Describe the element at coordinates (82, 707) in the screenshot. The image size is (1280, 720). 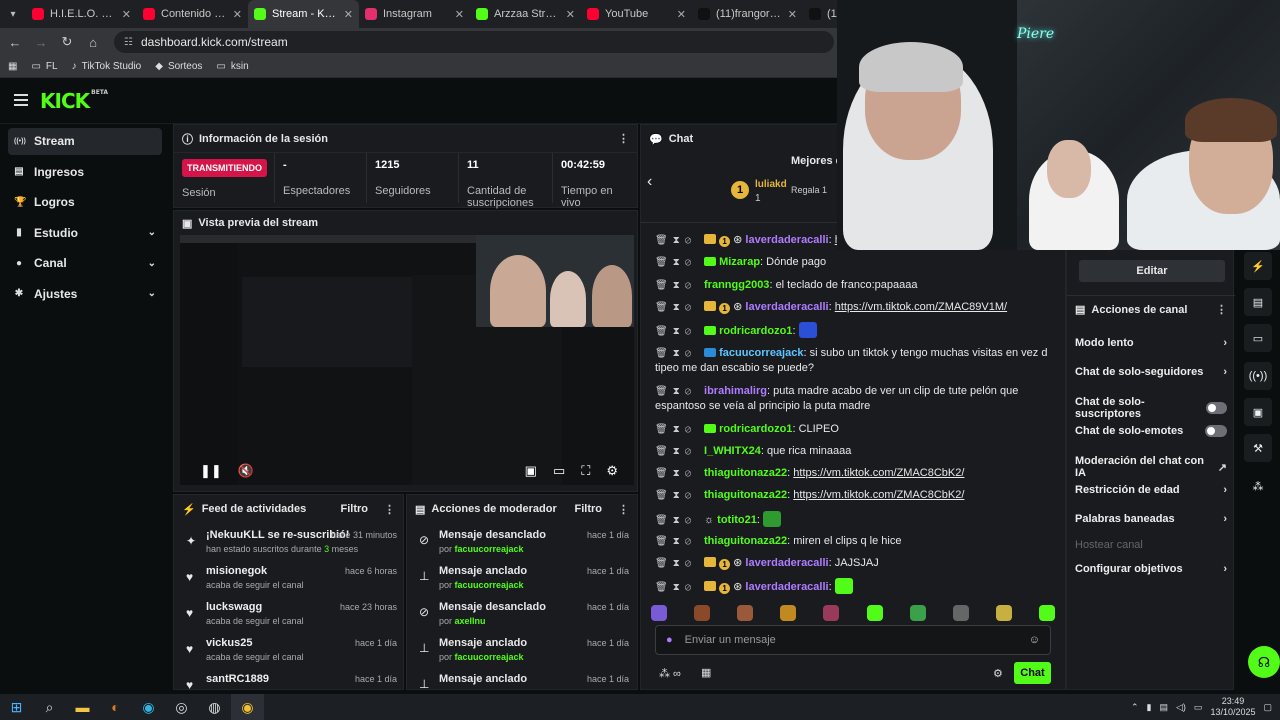
I see `file-explorer-icon: ▬` at that location.